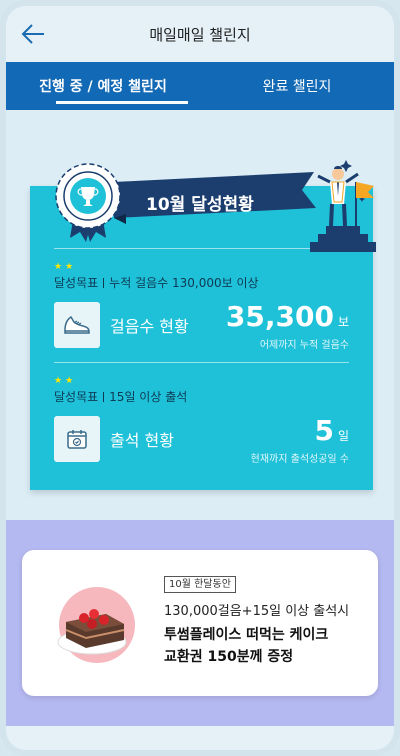 This screenshot has height=756, width=400. What do you see at coordinates (264, 646) in the screenshot?
I see `prize-reward: 투썸플레이스 떠먹는 케이크 교환권 150분께 증정` at bounding box center [264, 646].